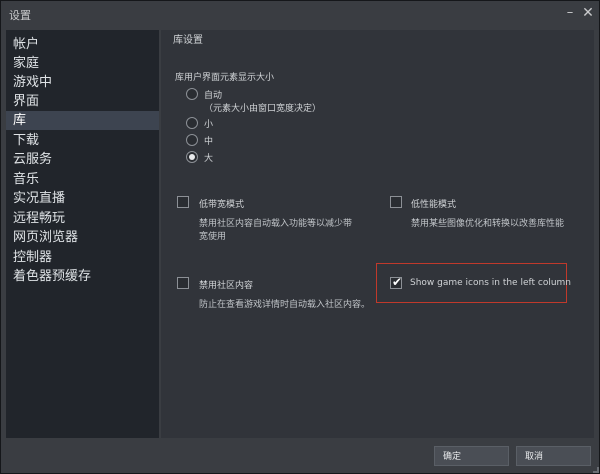  I want to click on low-performance-desc: 禁用某些图像优化和转换以改善库性能, so click(488, 224).